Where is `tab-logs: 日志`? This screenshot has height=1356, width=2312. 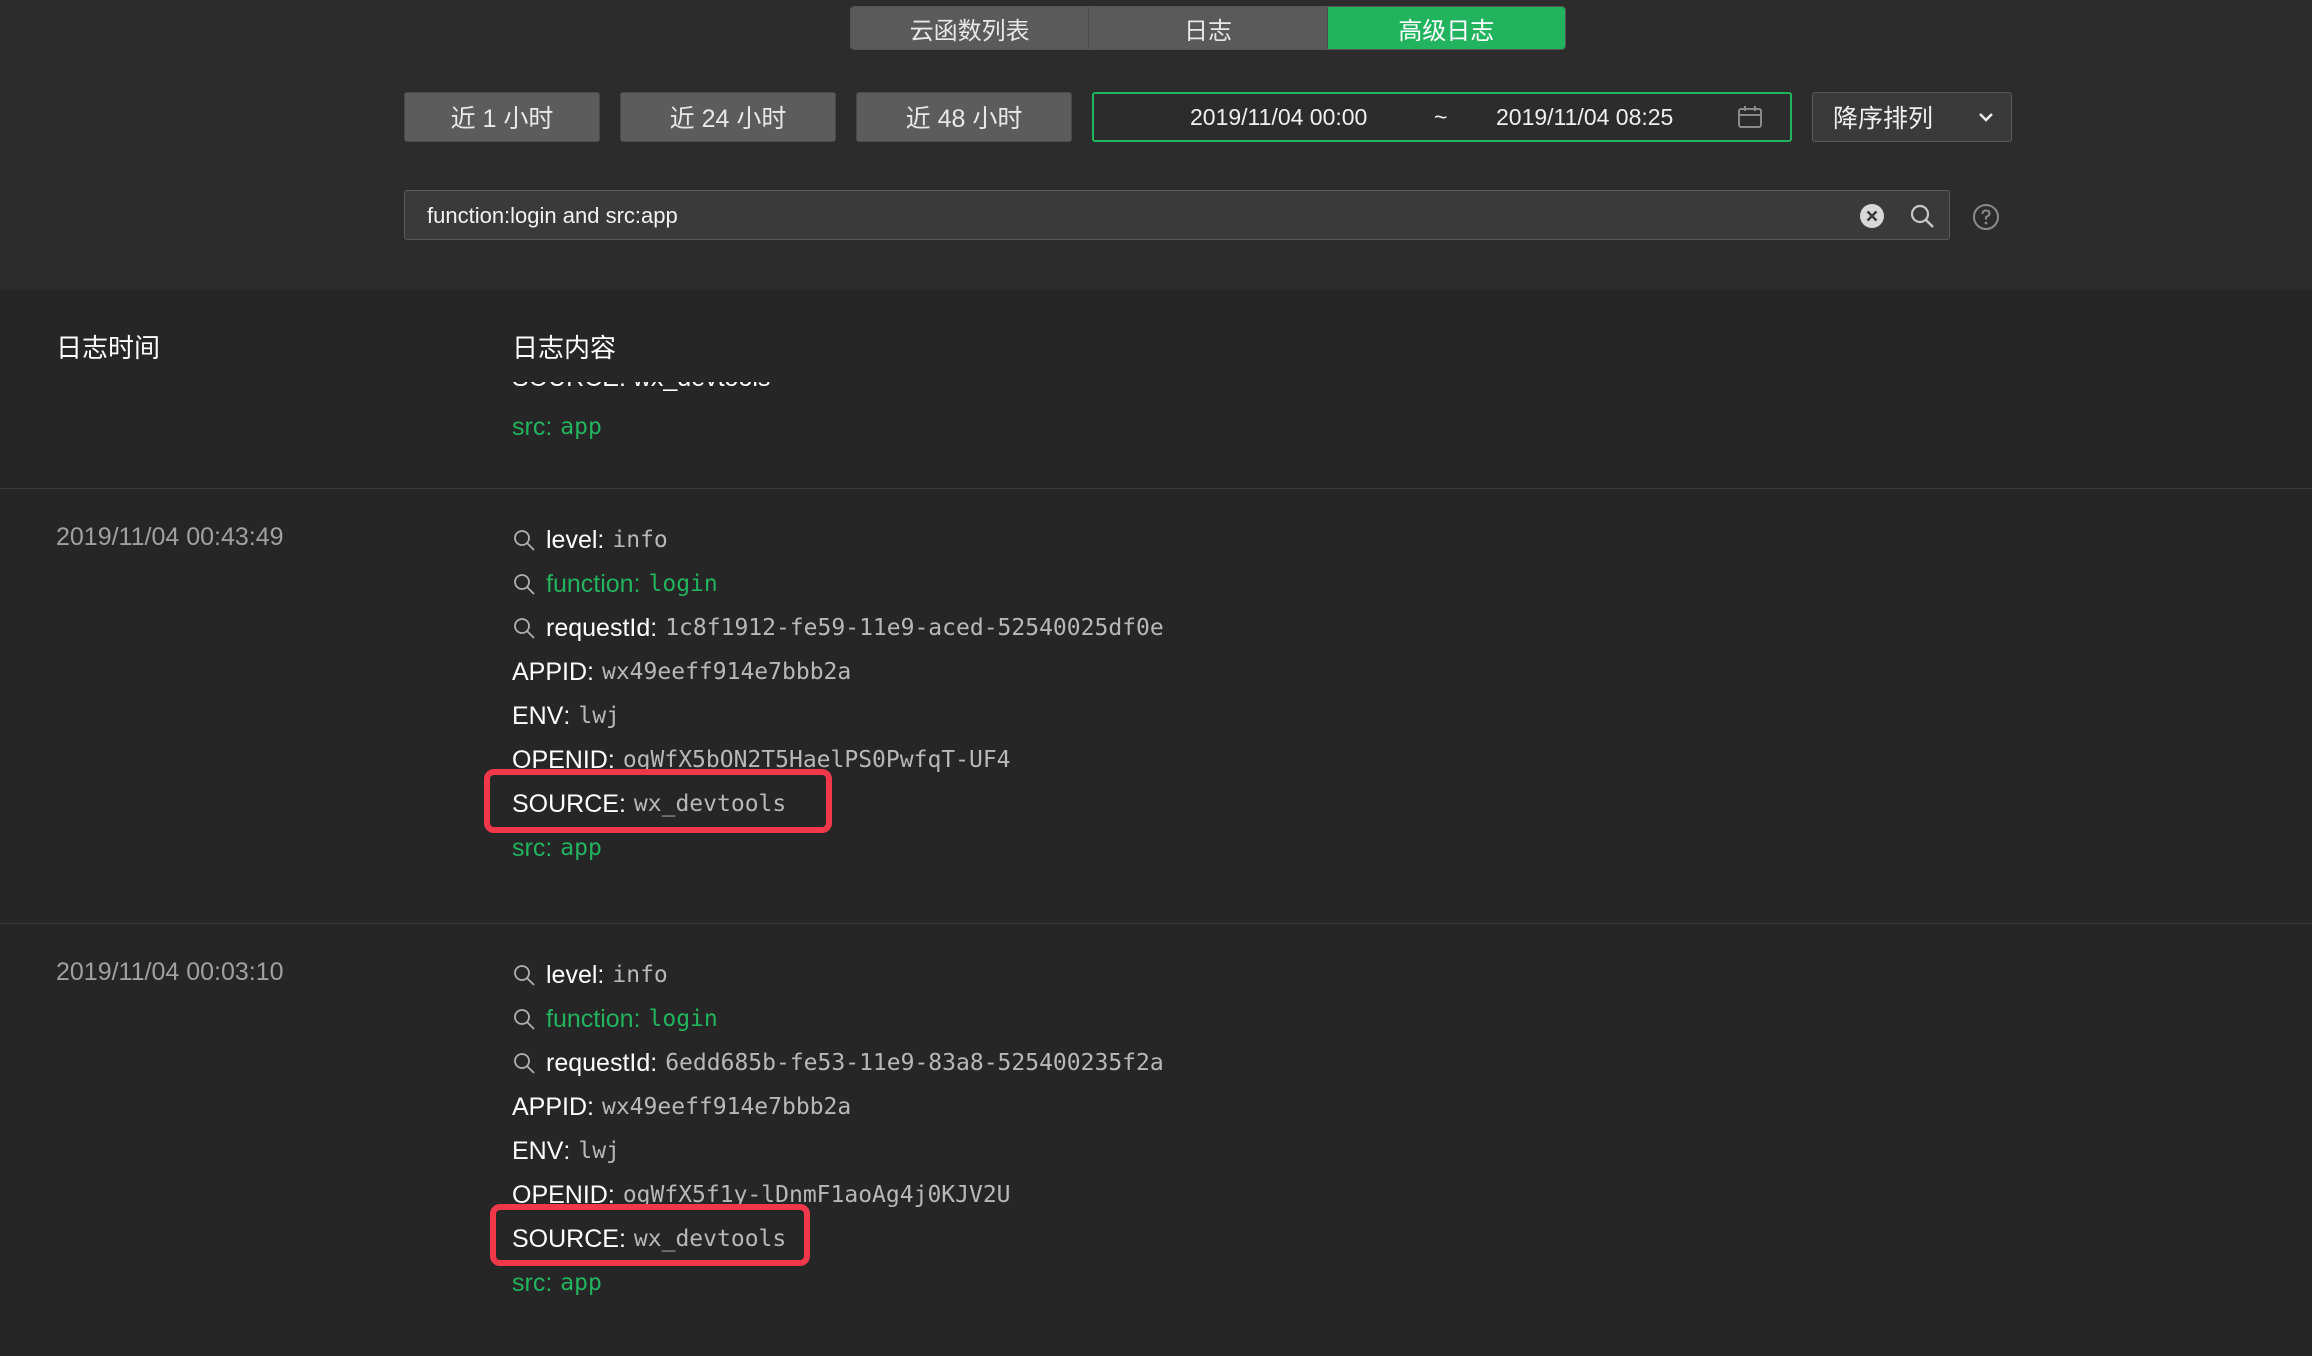 tab-logs: 日志 is located at coordinates (1208, 28).